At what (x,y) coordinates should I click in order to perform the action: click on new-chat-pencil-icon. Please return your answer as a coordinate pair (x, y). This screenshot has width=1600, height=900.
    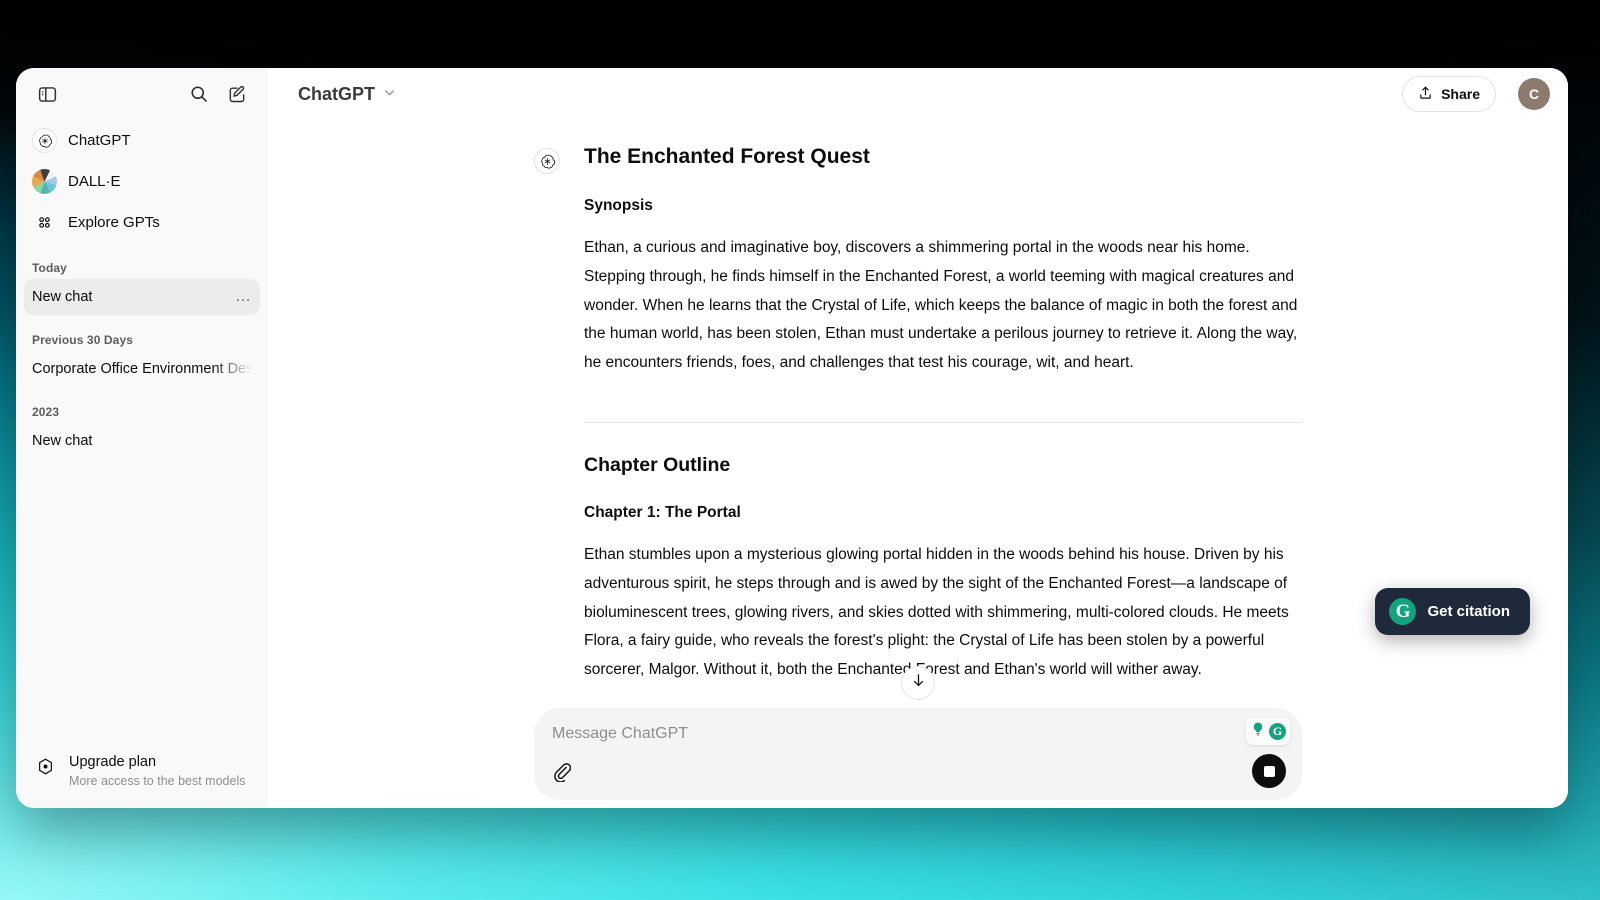
    Looking at the image, I should click on (237, 94).